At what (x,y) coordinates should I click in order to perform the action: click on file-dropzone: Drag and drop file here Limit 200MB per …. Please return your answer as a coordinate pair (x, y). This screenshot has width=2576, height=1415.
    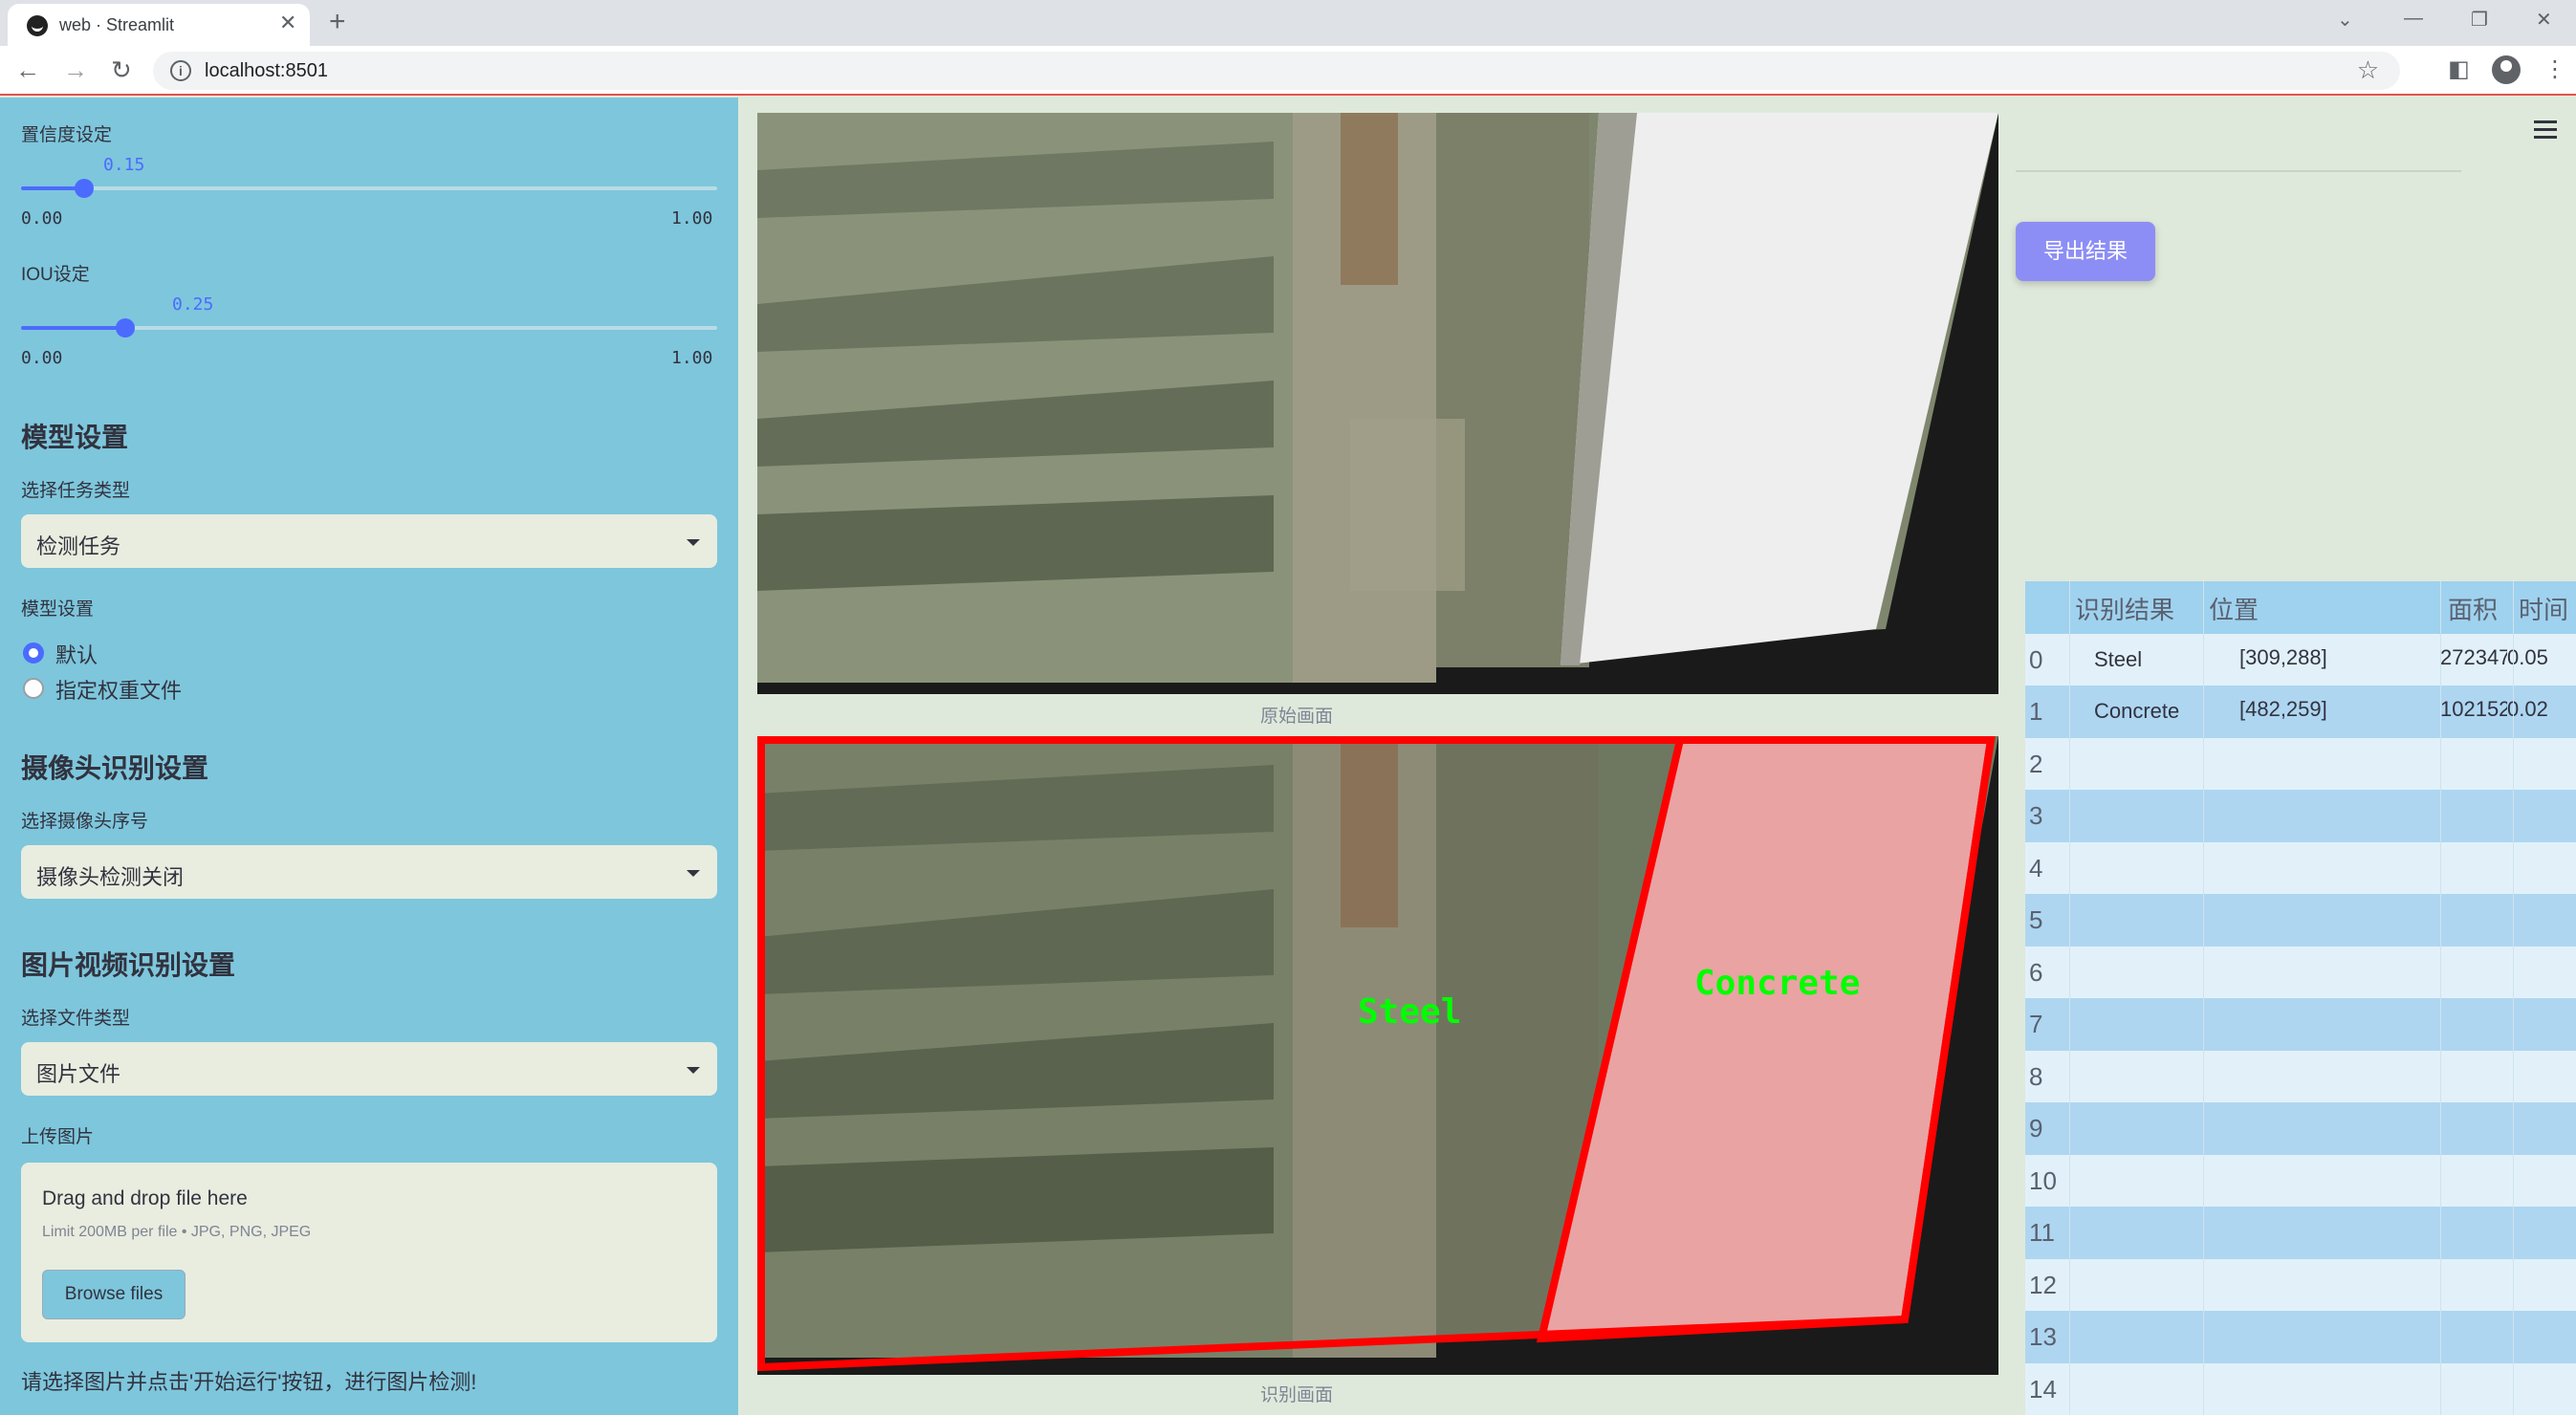
    Looking at the image, I should click on (369, 1253).